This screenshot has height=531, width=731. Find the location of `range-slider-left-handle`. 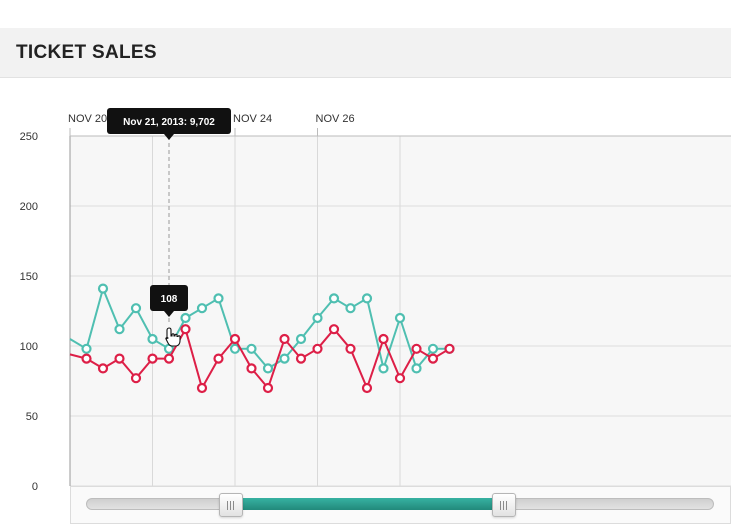

range-slider-left-handle is located at coordinates (231, 505).